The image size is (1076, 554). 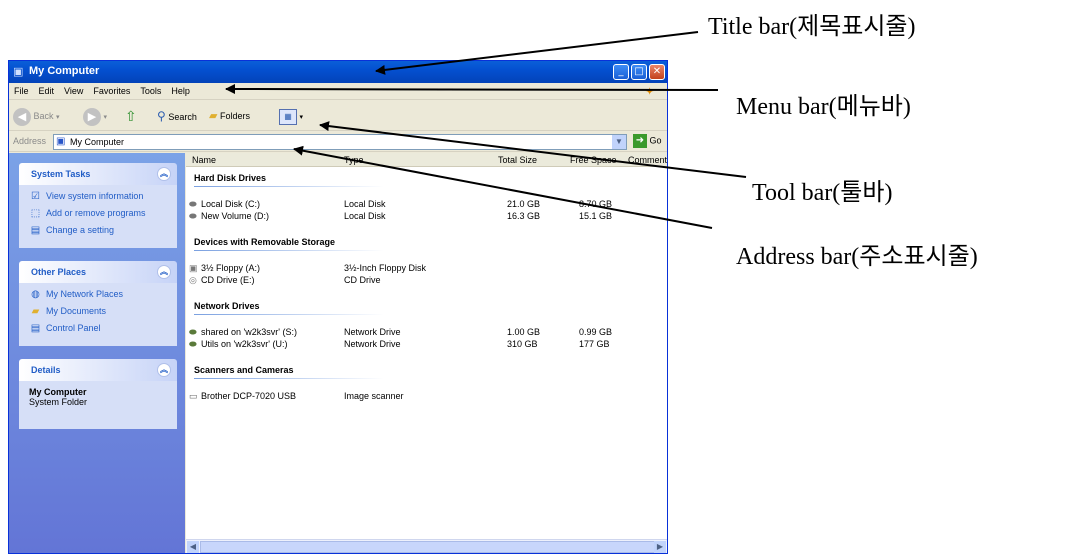 What do you see at coordinates (537, 53) in the screenshot?
I see `title-bar-arrow` at bounding box center [537, 53].